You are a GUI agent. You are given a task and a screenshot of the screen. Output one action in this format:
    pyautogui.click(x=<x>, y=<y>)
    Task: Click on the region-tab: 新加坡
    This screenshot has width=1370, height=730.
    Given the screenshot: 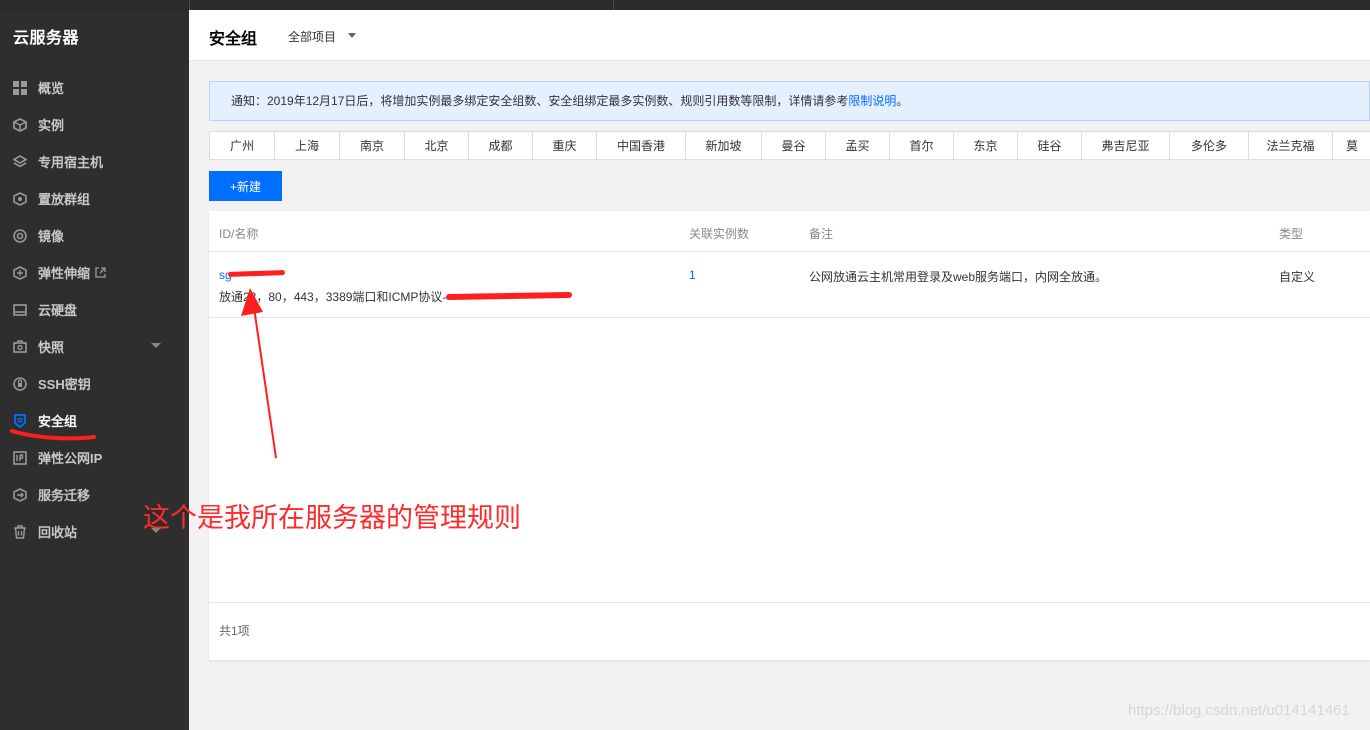 What is the action you would take?
    pyautogui.click(x=723, y=145)
    